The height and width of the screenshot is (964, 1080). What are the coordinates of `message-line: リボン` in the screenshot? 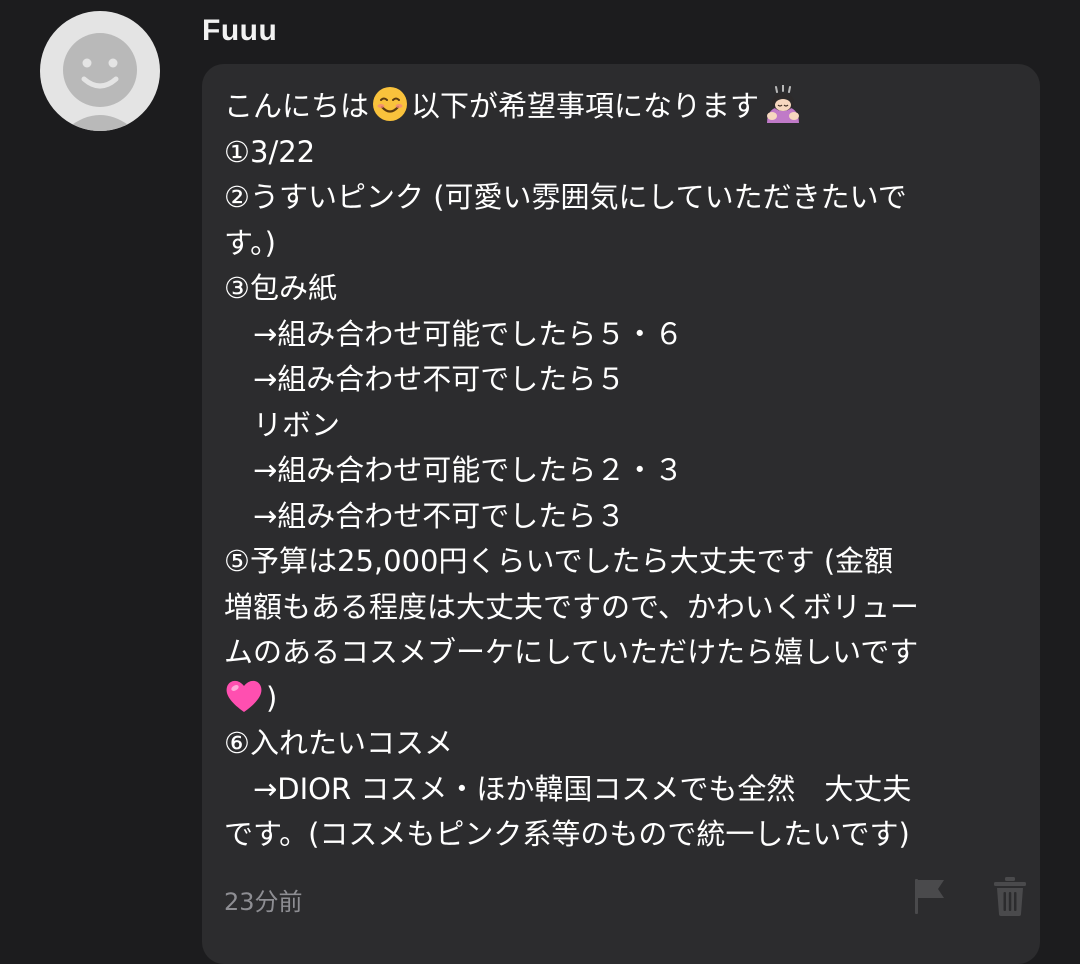 It's located at (282, 424).